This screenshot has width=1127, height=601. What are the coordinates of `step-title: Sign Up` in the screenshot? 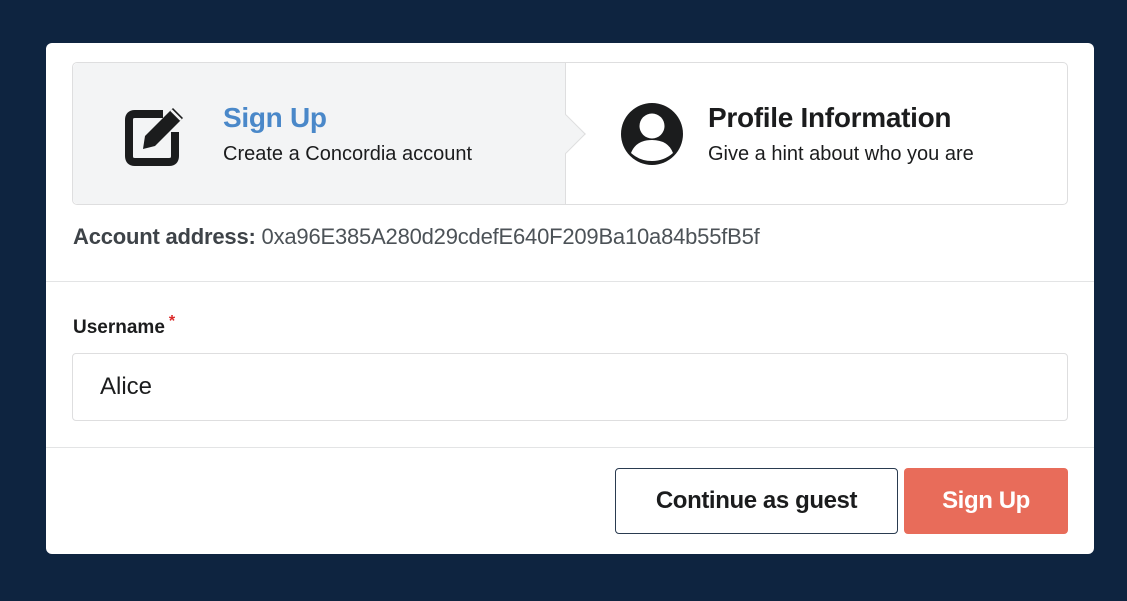 It's located at (275, 117).